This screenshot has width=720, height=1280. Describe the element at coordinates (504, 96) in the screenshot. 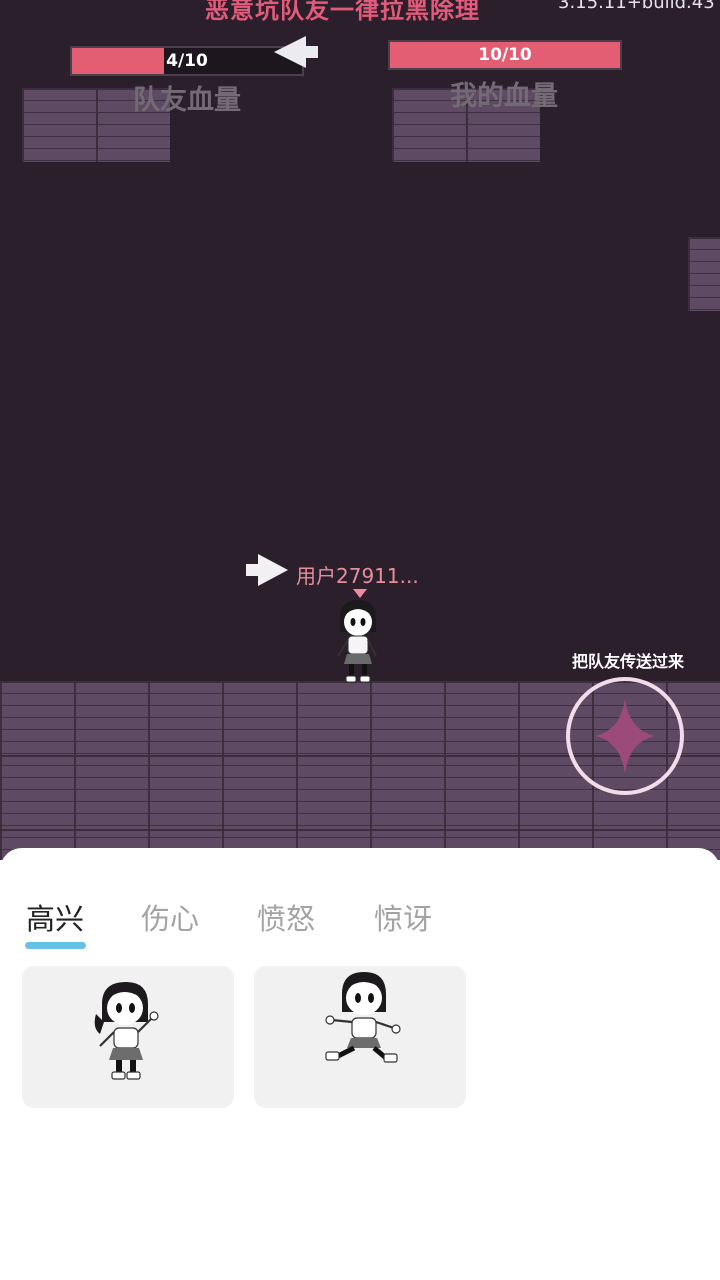

I see `my-health-label: 我的血量` at that location.